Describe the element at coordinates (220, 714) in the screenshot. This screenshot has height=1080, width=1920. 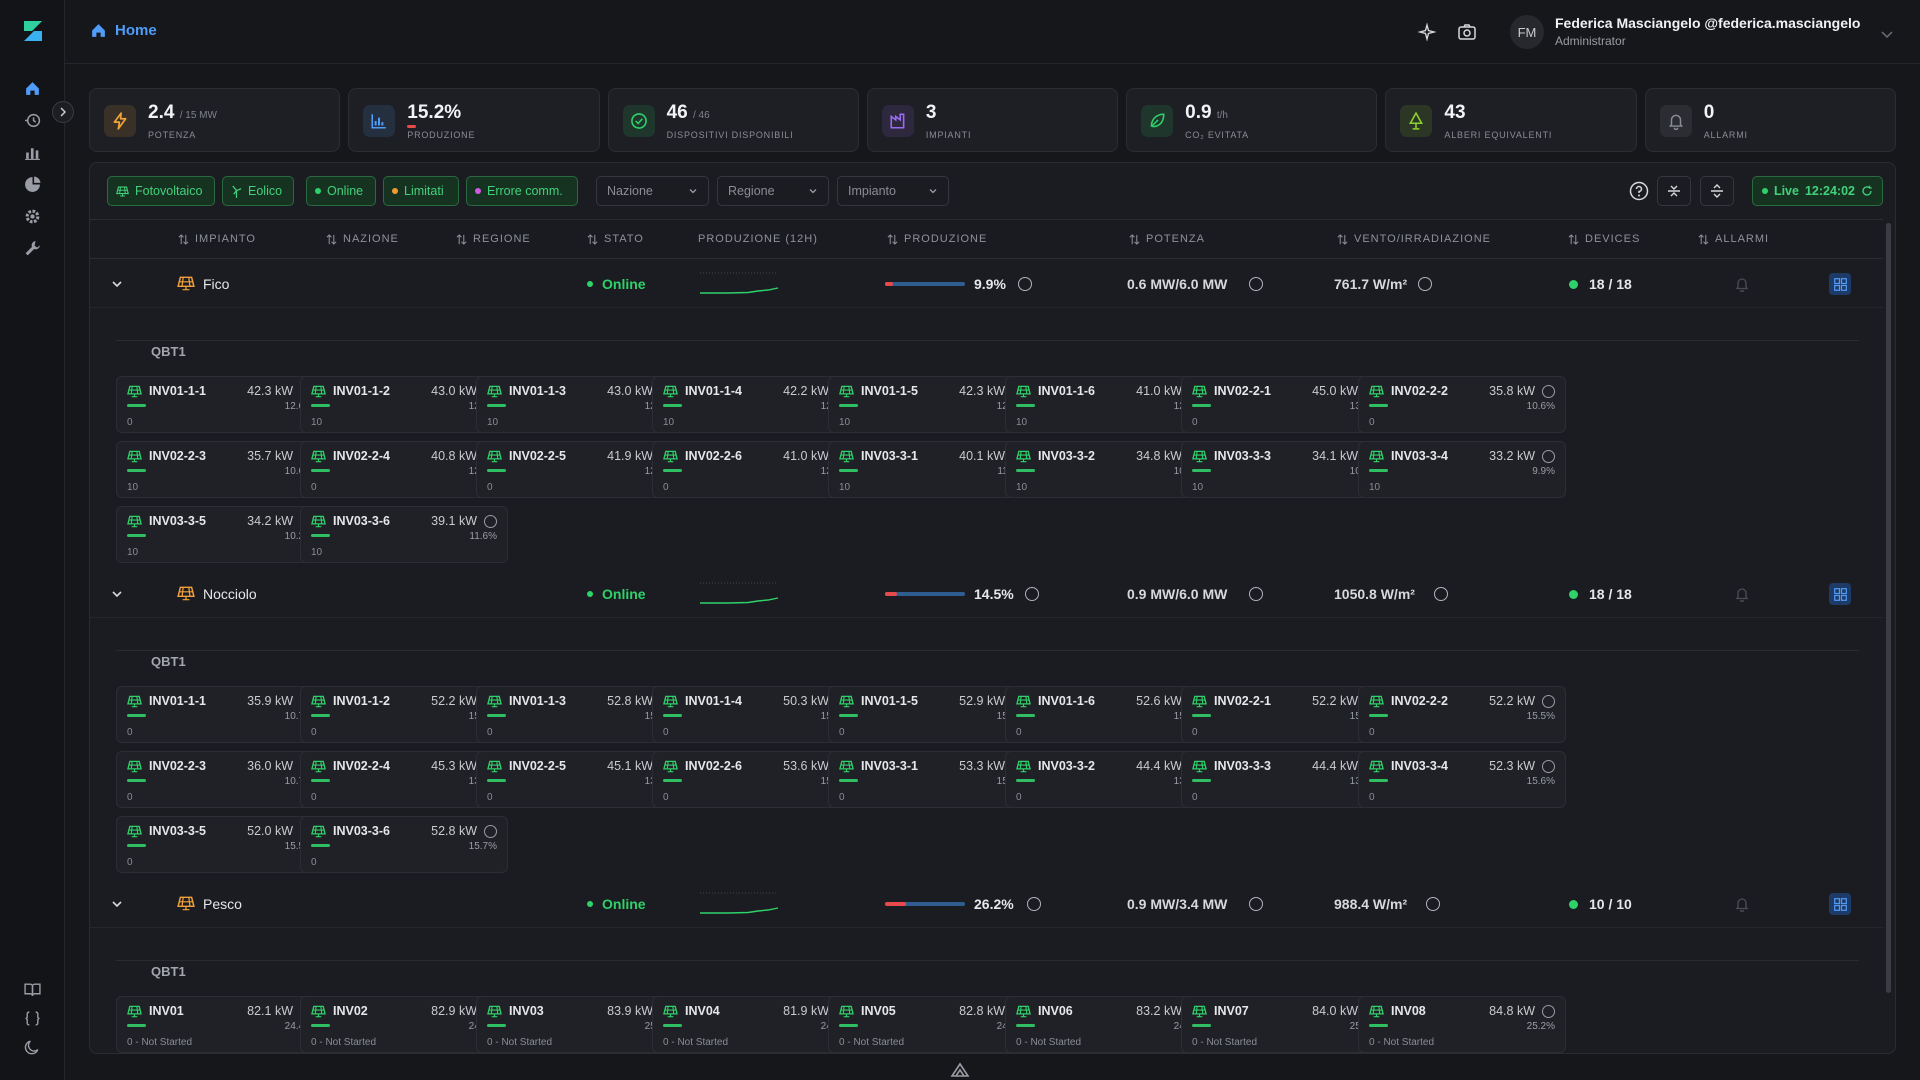
I see `inverter-card: INV01-1-1 35.9 kW 10.7% 0` at that location.